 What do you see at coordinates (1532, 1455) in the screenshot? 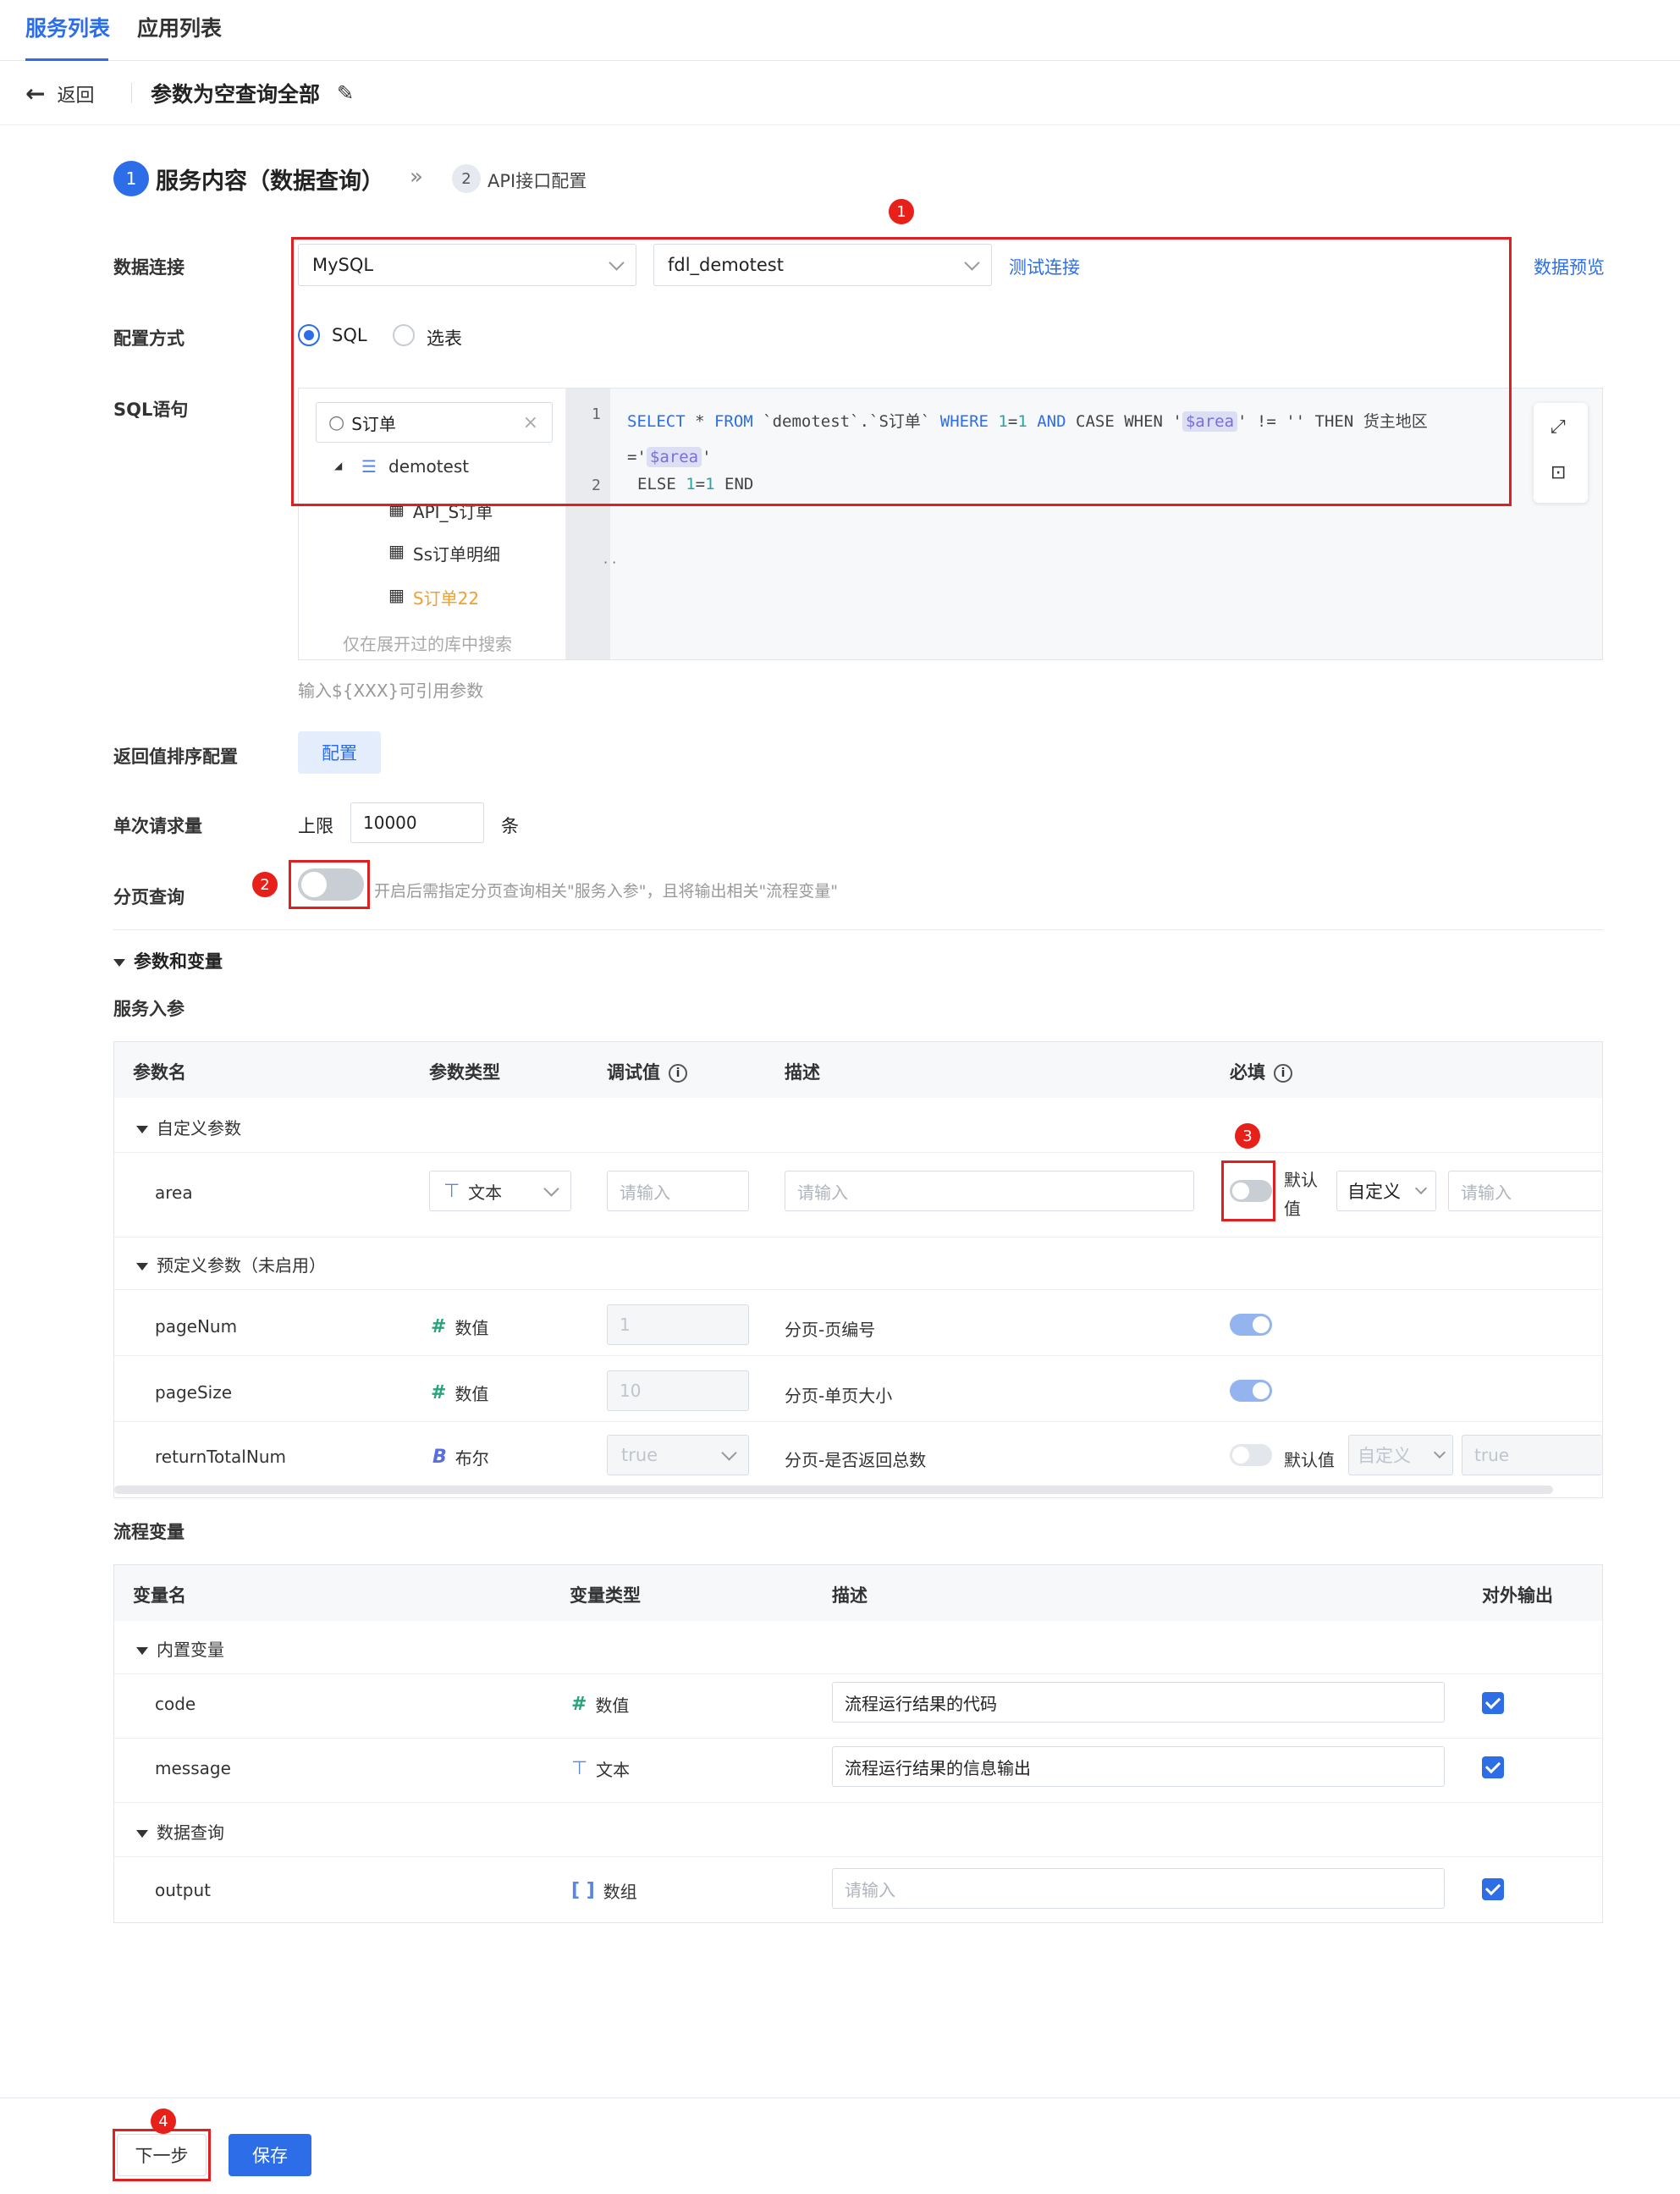
I see `param-returntotal-default-input: true` at bounding box center [1532, 1455].